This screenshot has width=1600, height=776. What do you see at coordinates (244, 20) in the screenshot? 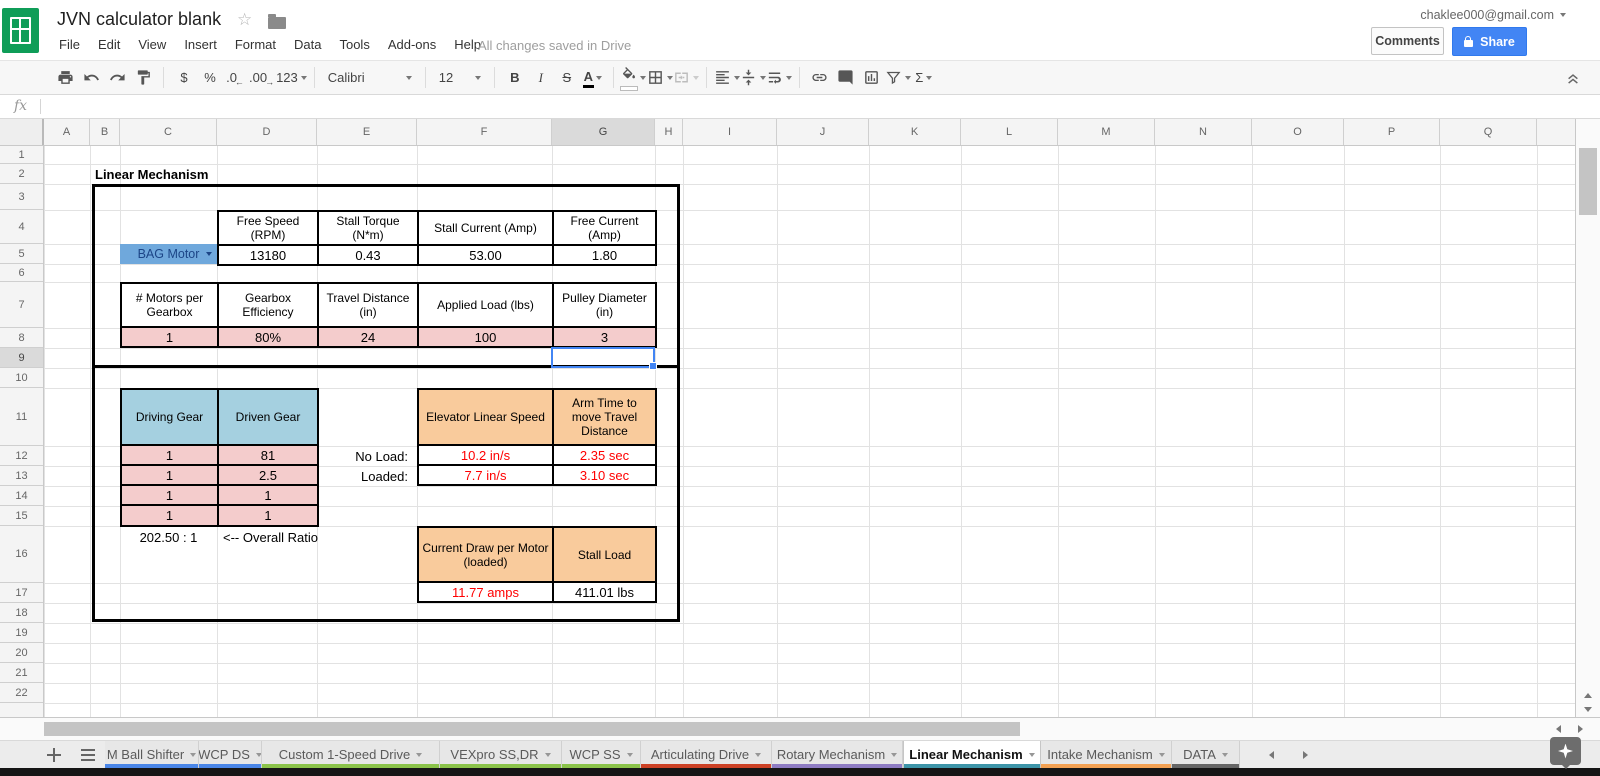
I see `star-icon: ☆` at bounding box center [244, 20].